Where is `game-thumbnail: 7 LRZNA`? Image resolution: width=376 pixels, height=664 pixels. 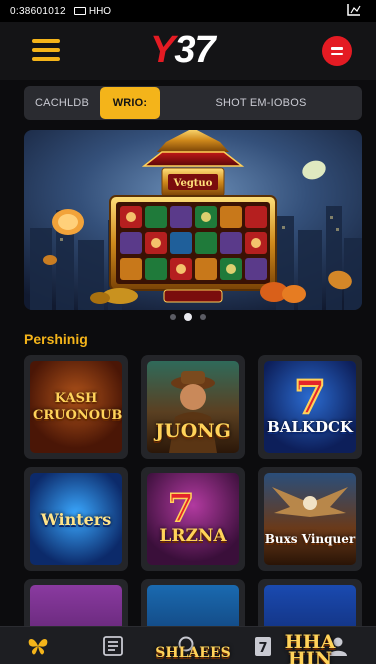 game-thumbnail: 7 LRZNA is located at coordinates (193, 519).